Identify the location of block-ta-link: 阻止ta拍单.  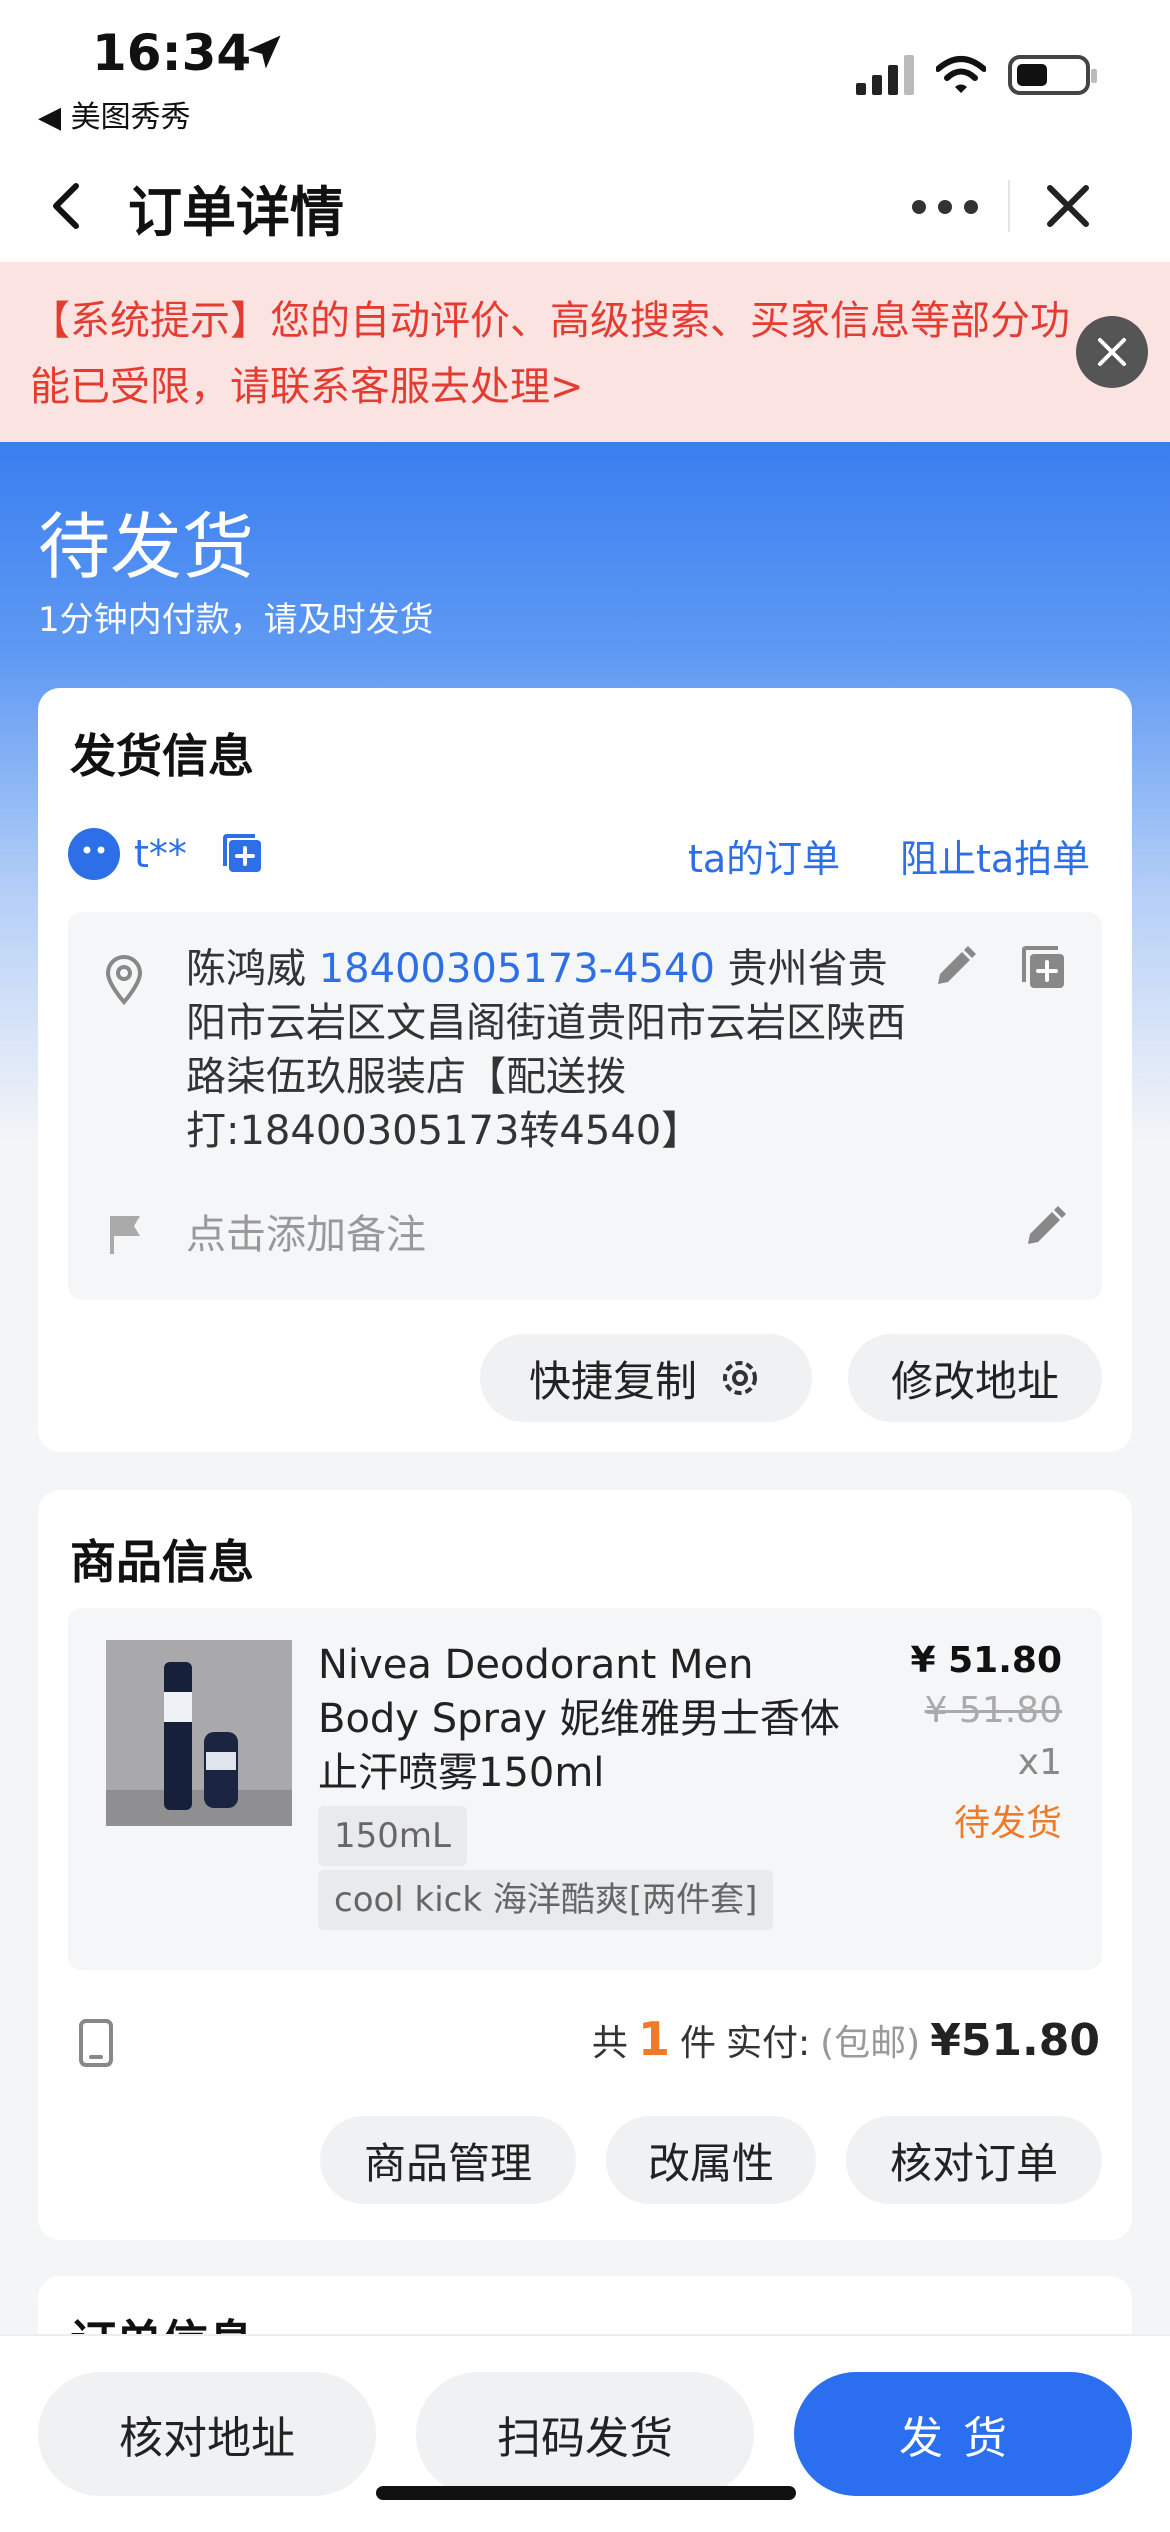
(995, 855).